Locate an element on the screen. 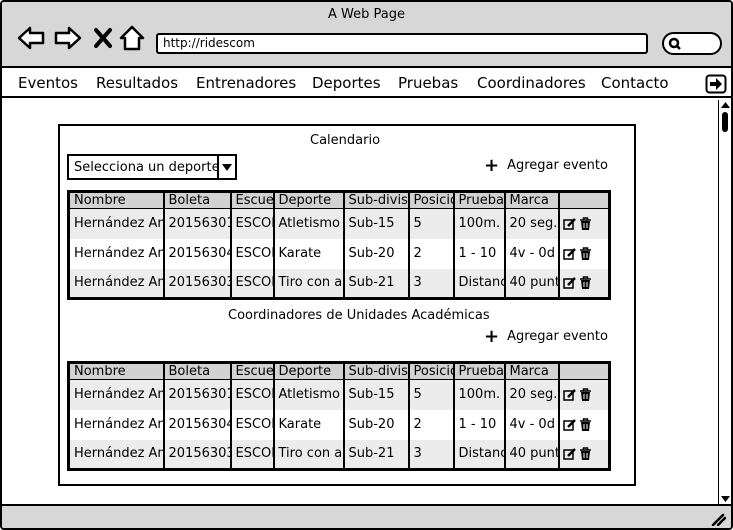  add-event-button: + Agregar evento is located at coordinates (546, 165).